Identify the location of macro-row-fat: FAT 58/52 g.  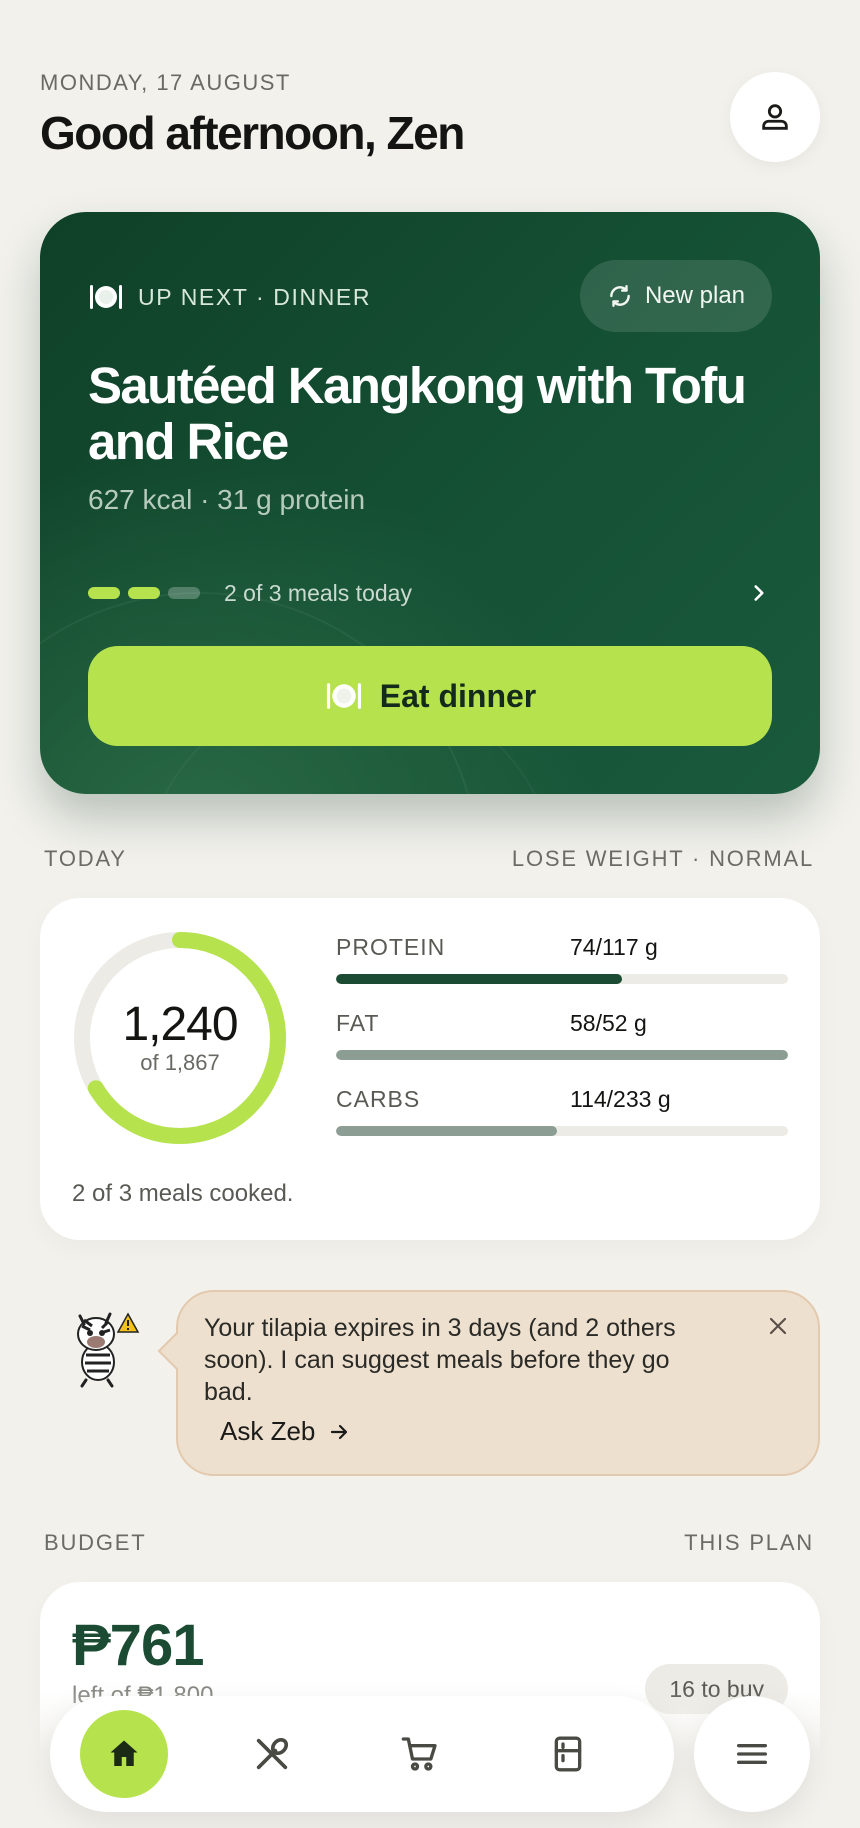
(562, 1048).